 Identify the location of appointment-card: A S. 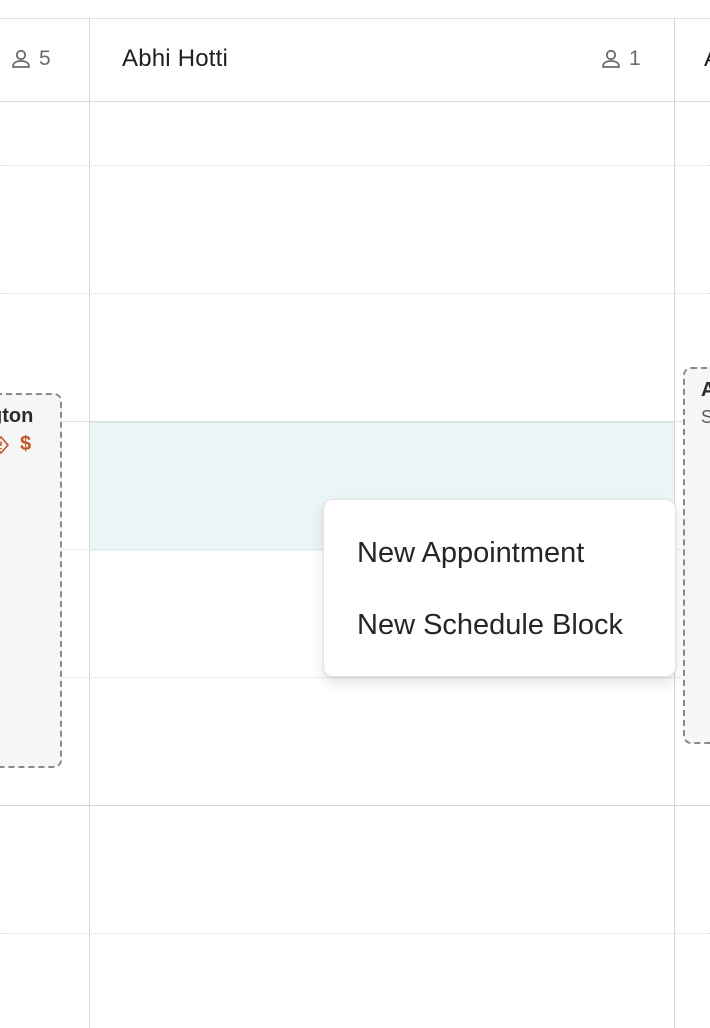
(696, 555).